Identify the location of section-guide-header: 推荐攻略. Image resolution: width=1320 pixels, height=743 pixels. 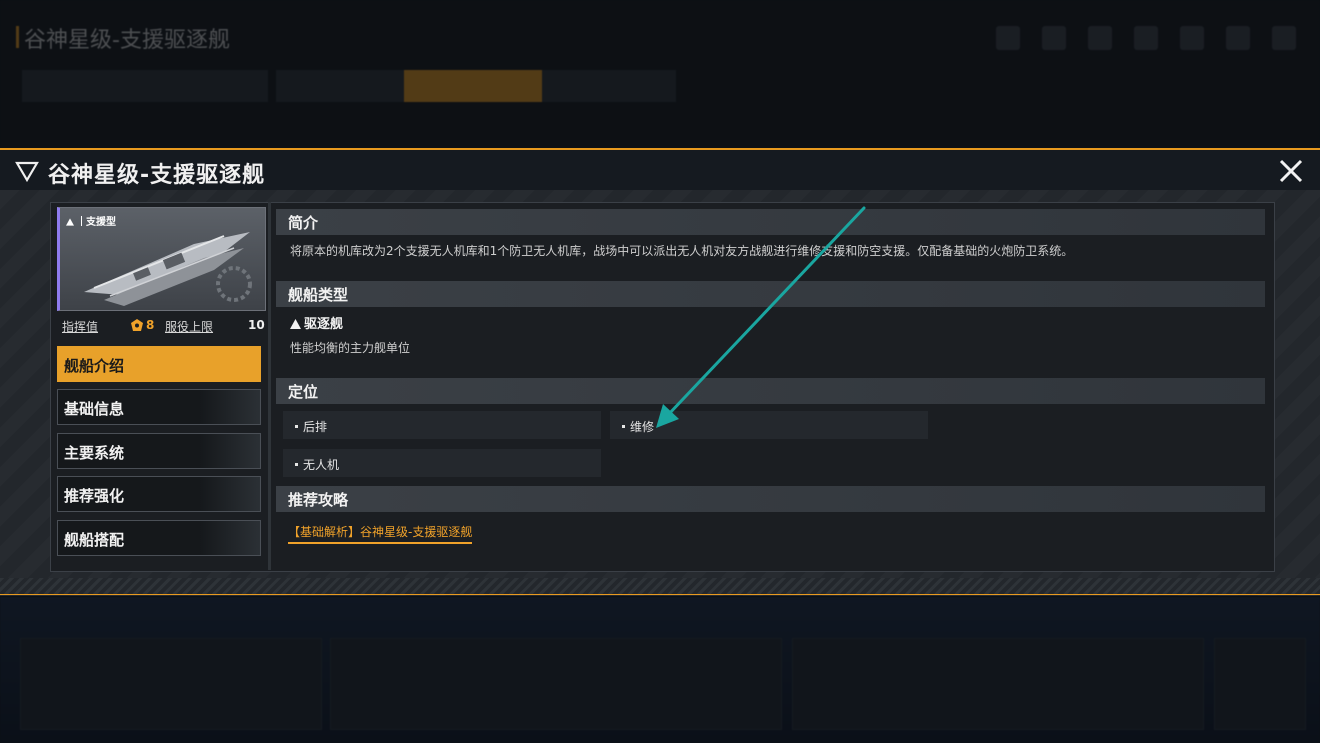
(770, 499).